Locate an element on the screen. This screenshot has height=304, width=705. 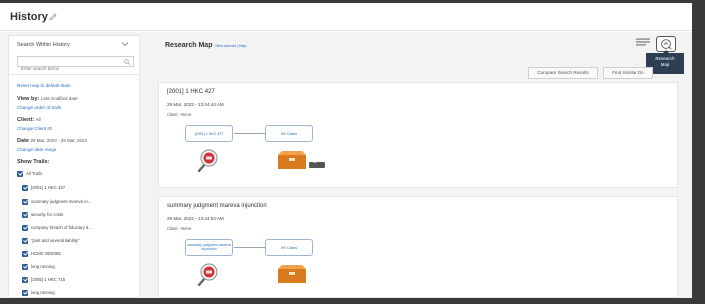
trail-label: HCMC 95/2005 is located at coordinates (46, 253).